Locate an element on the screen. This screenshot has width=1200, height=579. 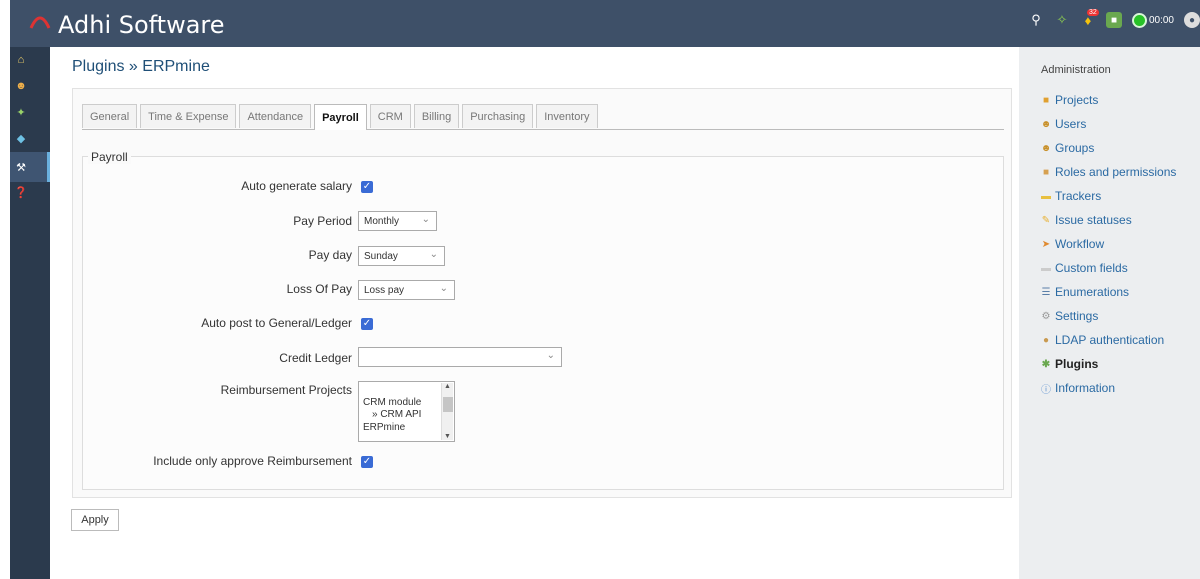
pay-day-select: Sunday ⌄ is located at coordinates (401, 256).